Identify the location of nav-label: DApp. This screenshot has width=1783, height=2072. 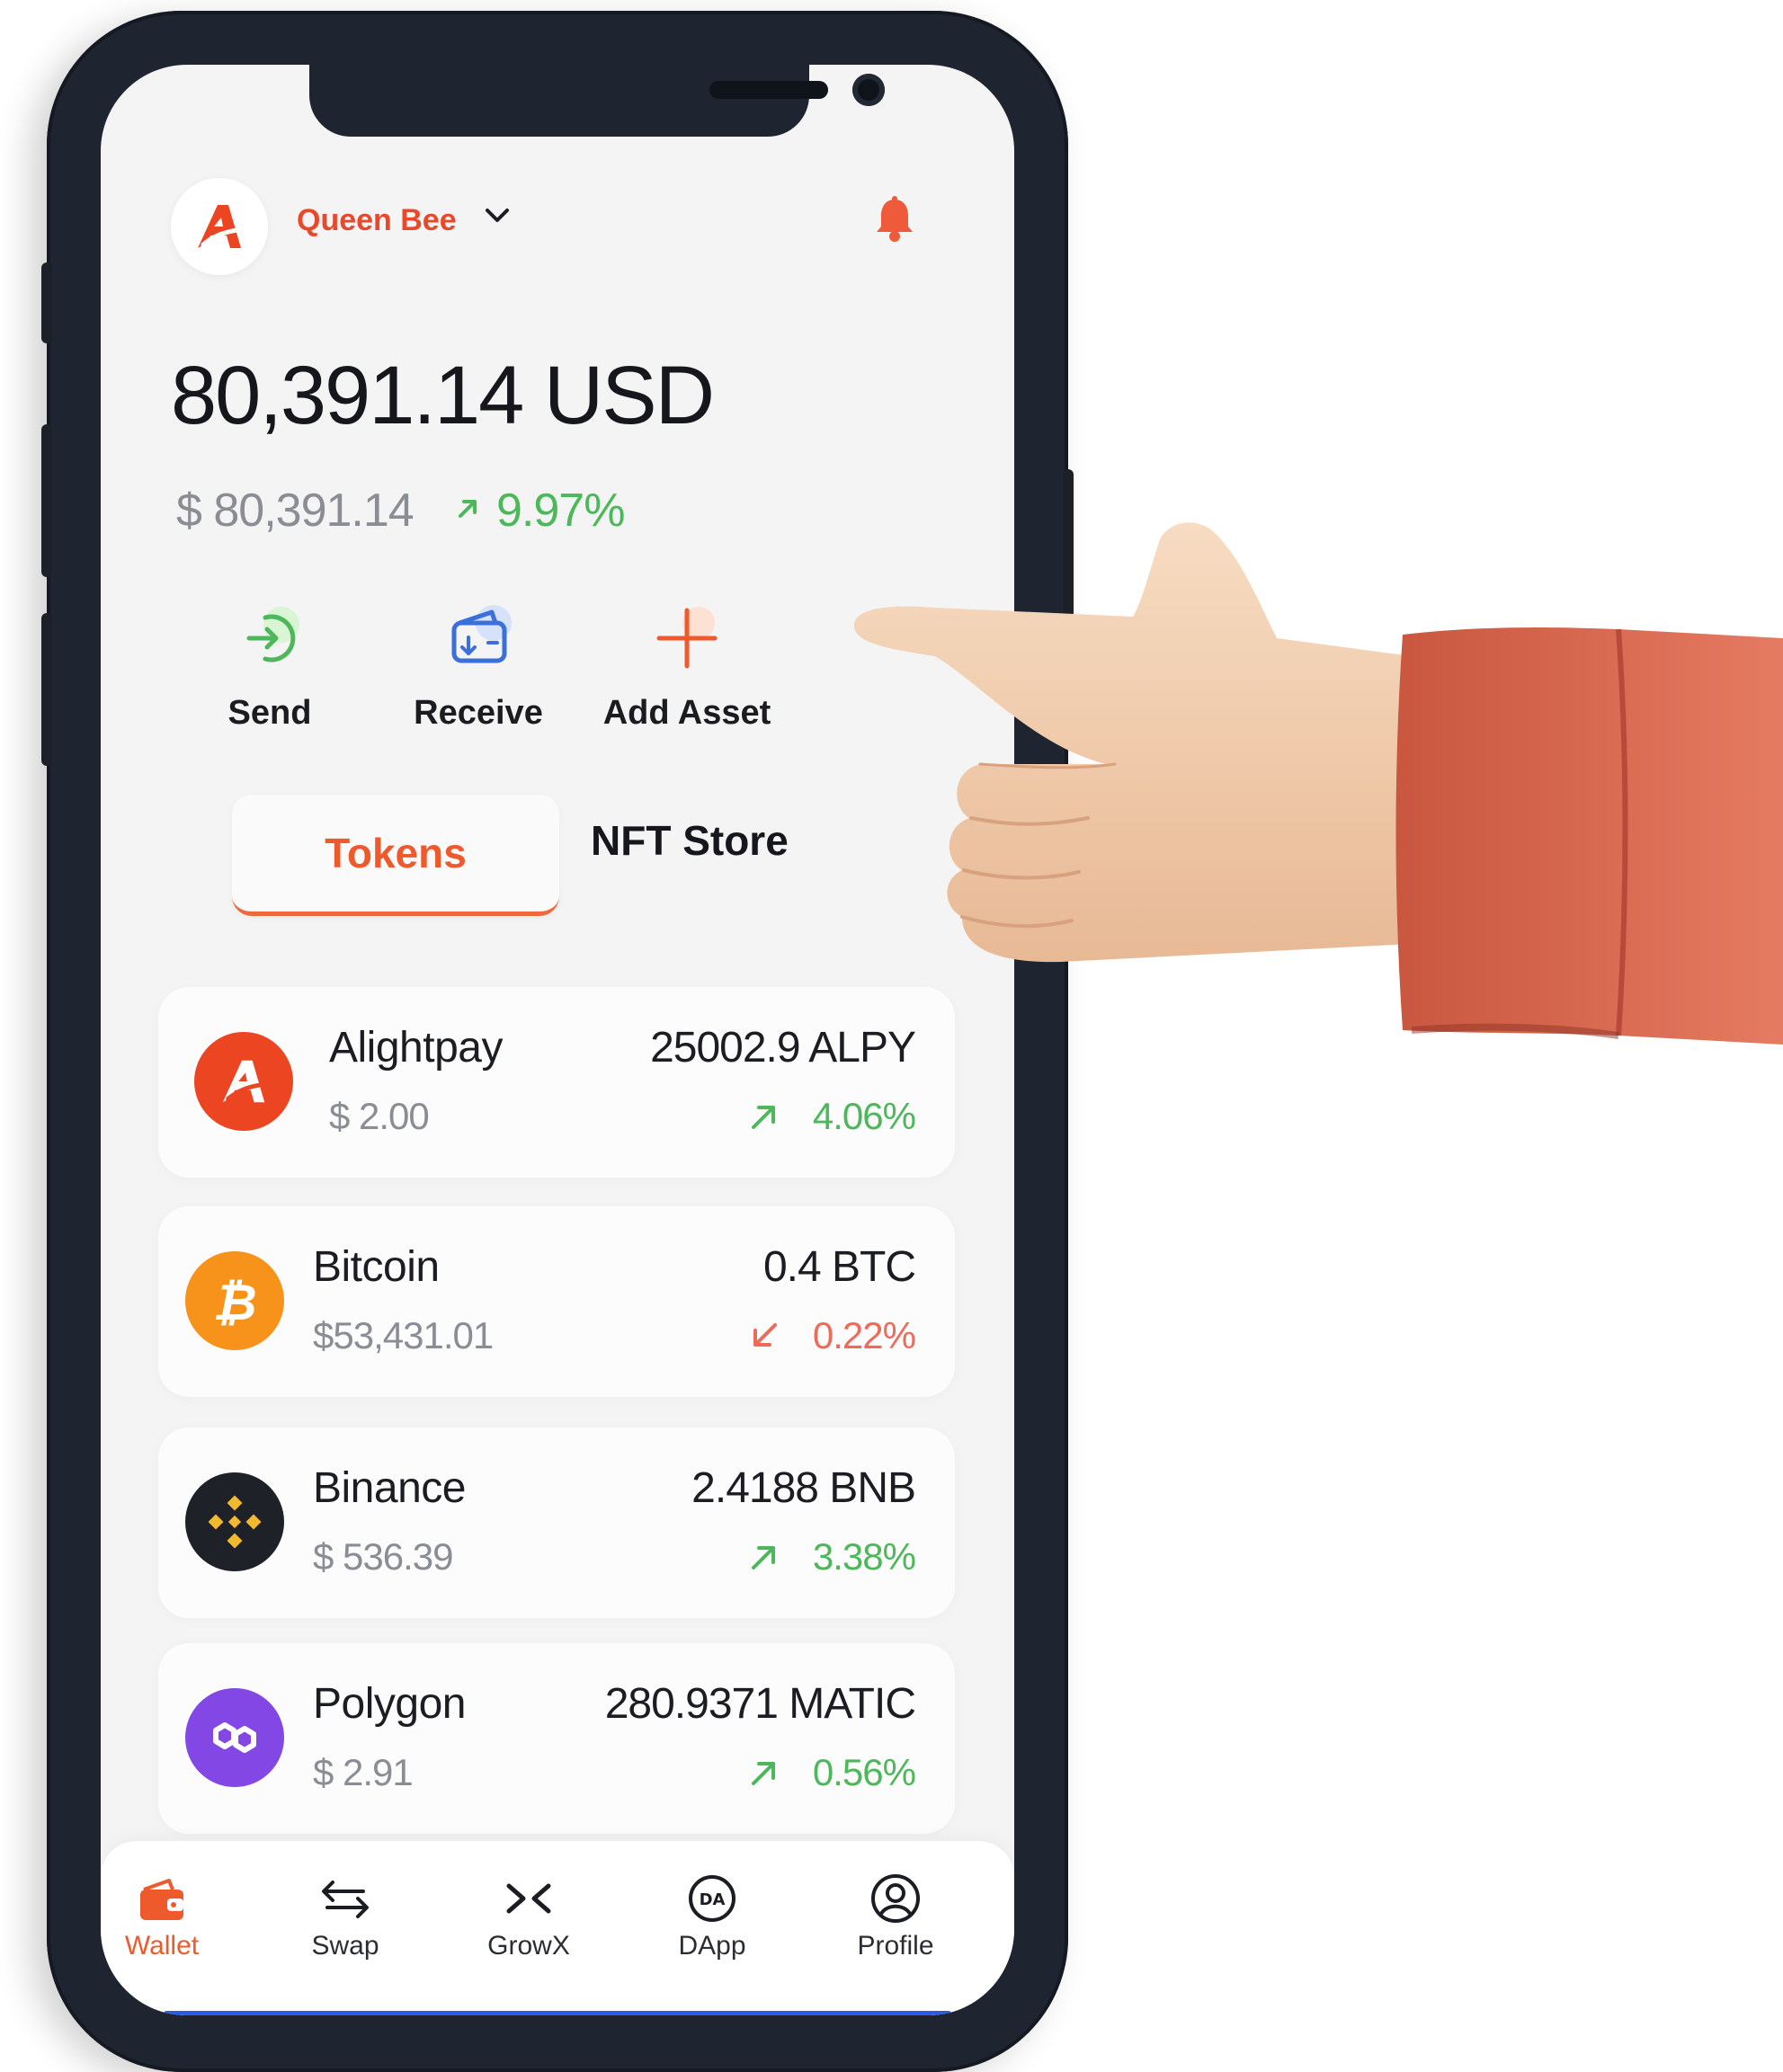
(712, 1946).